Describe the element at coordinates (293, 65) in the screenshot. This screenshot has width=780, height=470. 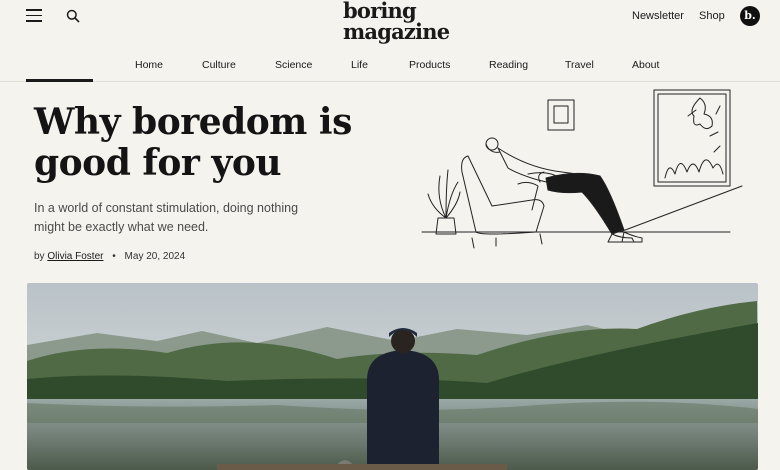
I see `nav-item-science: Science` at that location.